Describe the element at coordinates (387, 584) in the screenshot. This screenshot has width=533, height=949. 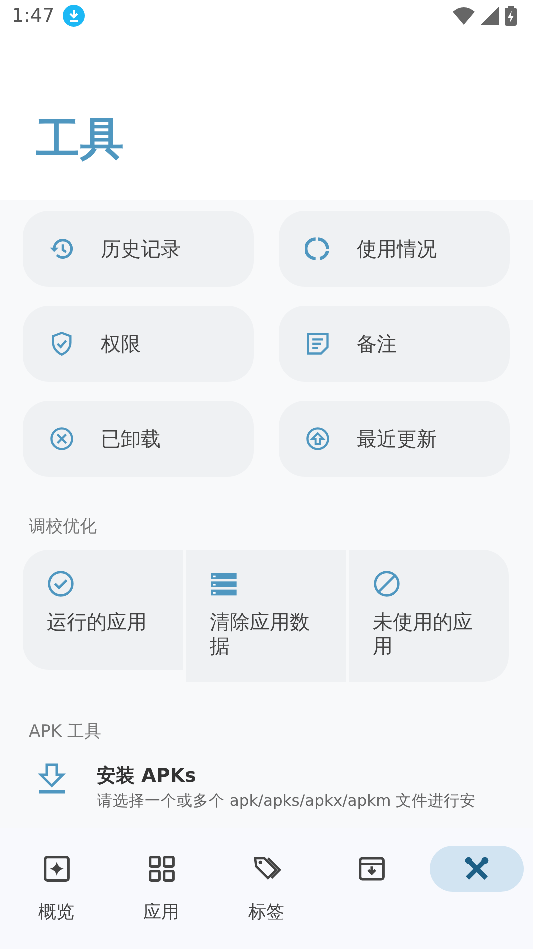
I see `prohibited-icon` at that location.